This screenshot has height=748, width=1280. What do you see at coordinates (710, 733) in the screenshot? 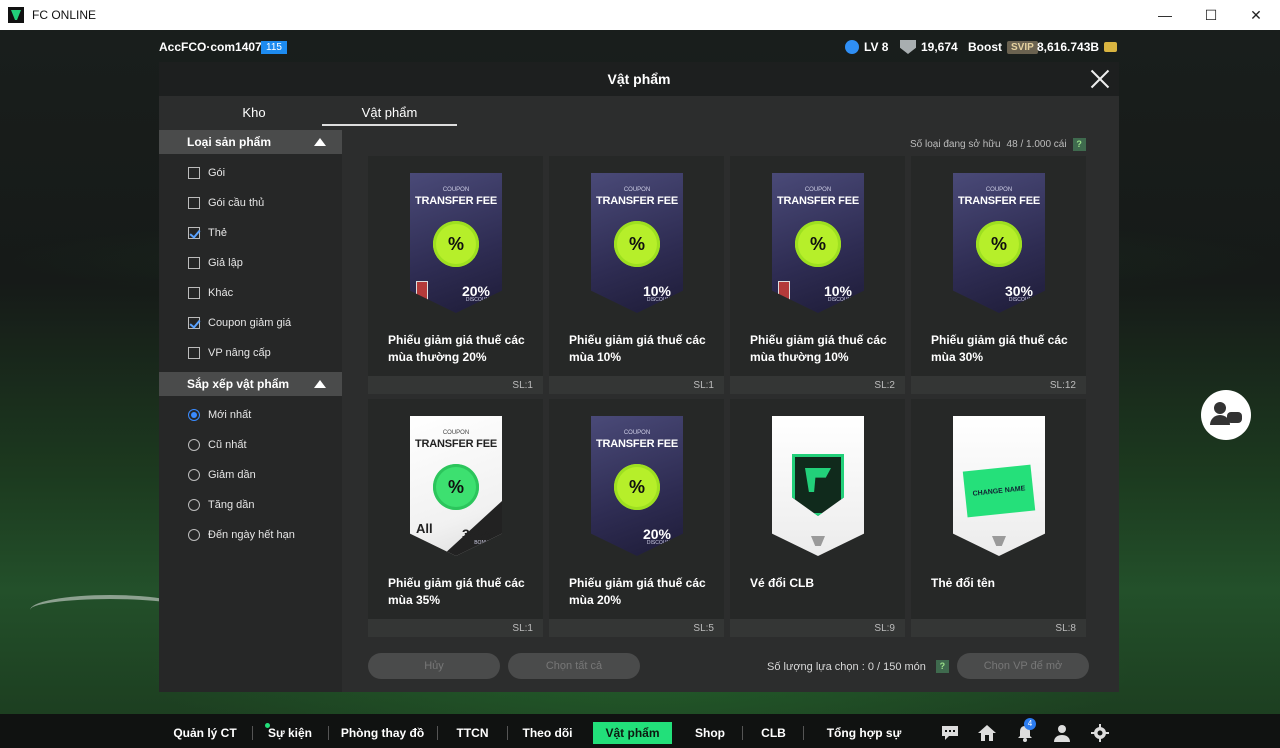
I see `nav-shop: Shop` at bounding box center [710, 733].